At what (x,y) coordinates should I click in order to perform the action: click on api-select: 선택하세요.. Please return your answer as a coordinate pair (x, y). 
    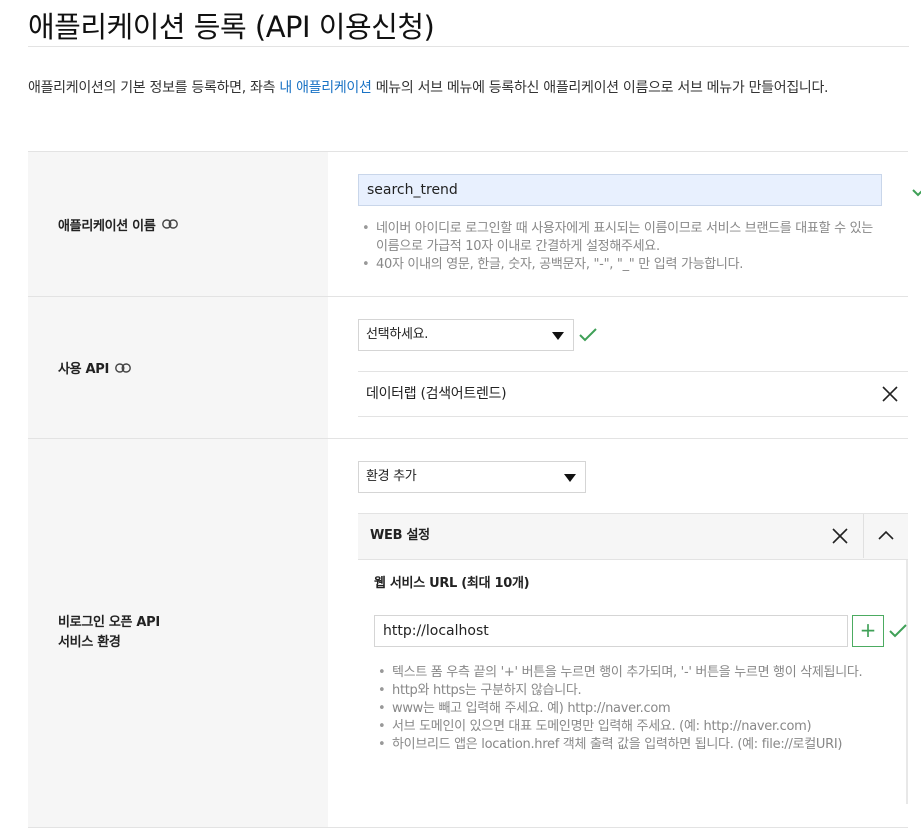
    Looking at the image, I should click on (466, 335).